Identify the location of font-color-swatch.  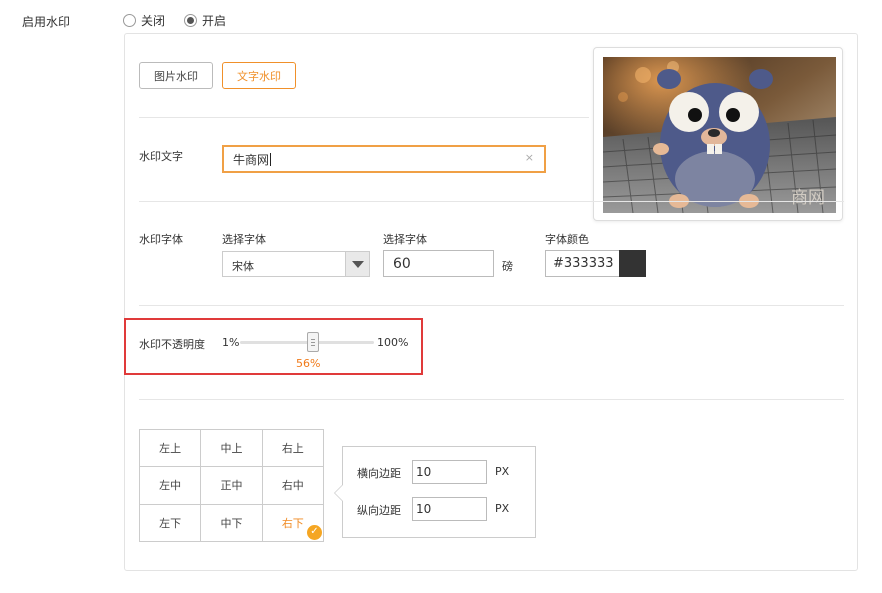
(632, 263).